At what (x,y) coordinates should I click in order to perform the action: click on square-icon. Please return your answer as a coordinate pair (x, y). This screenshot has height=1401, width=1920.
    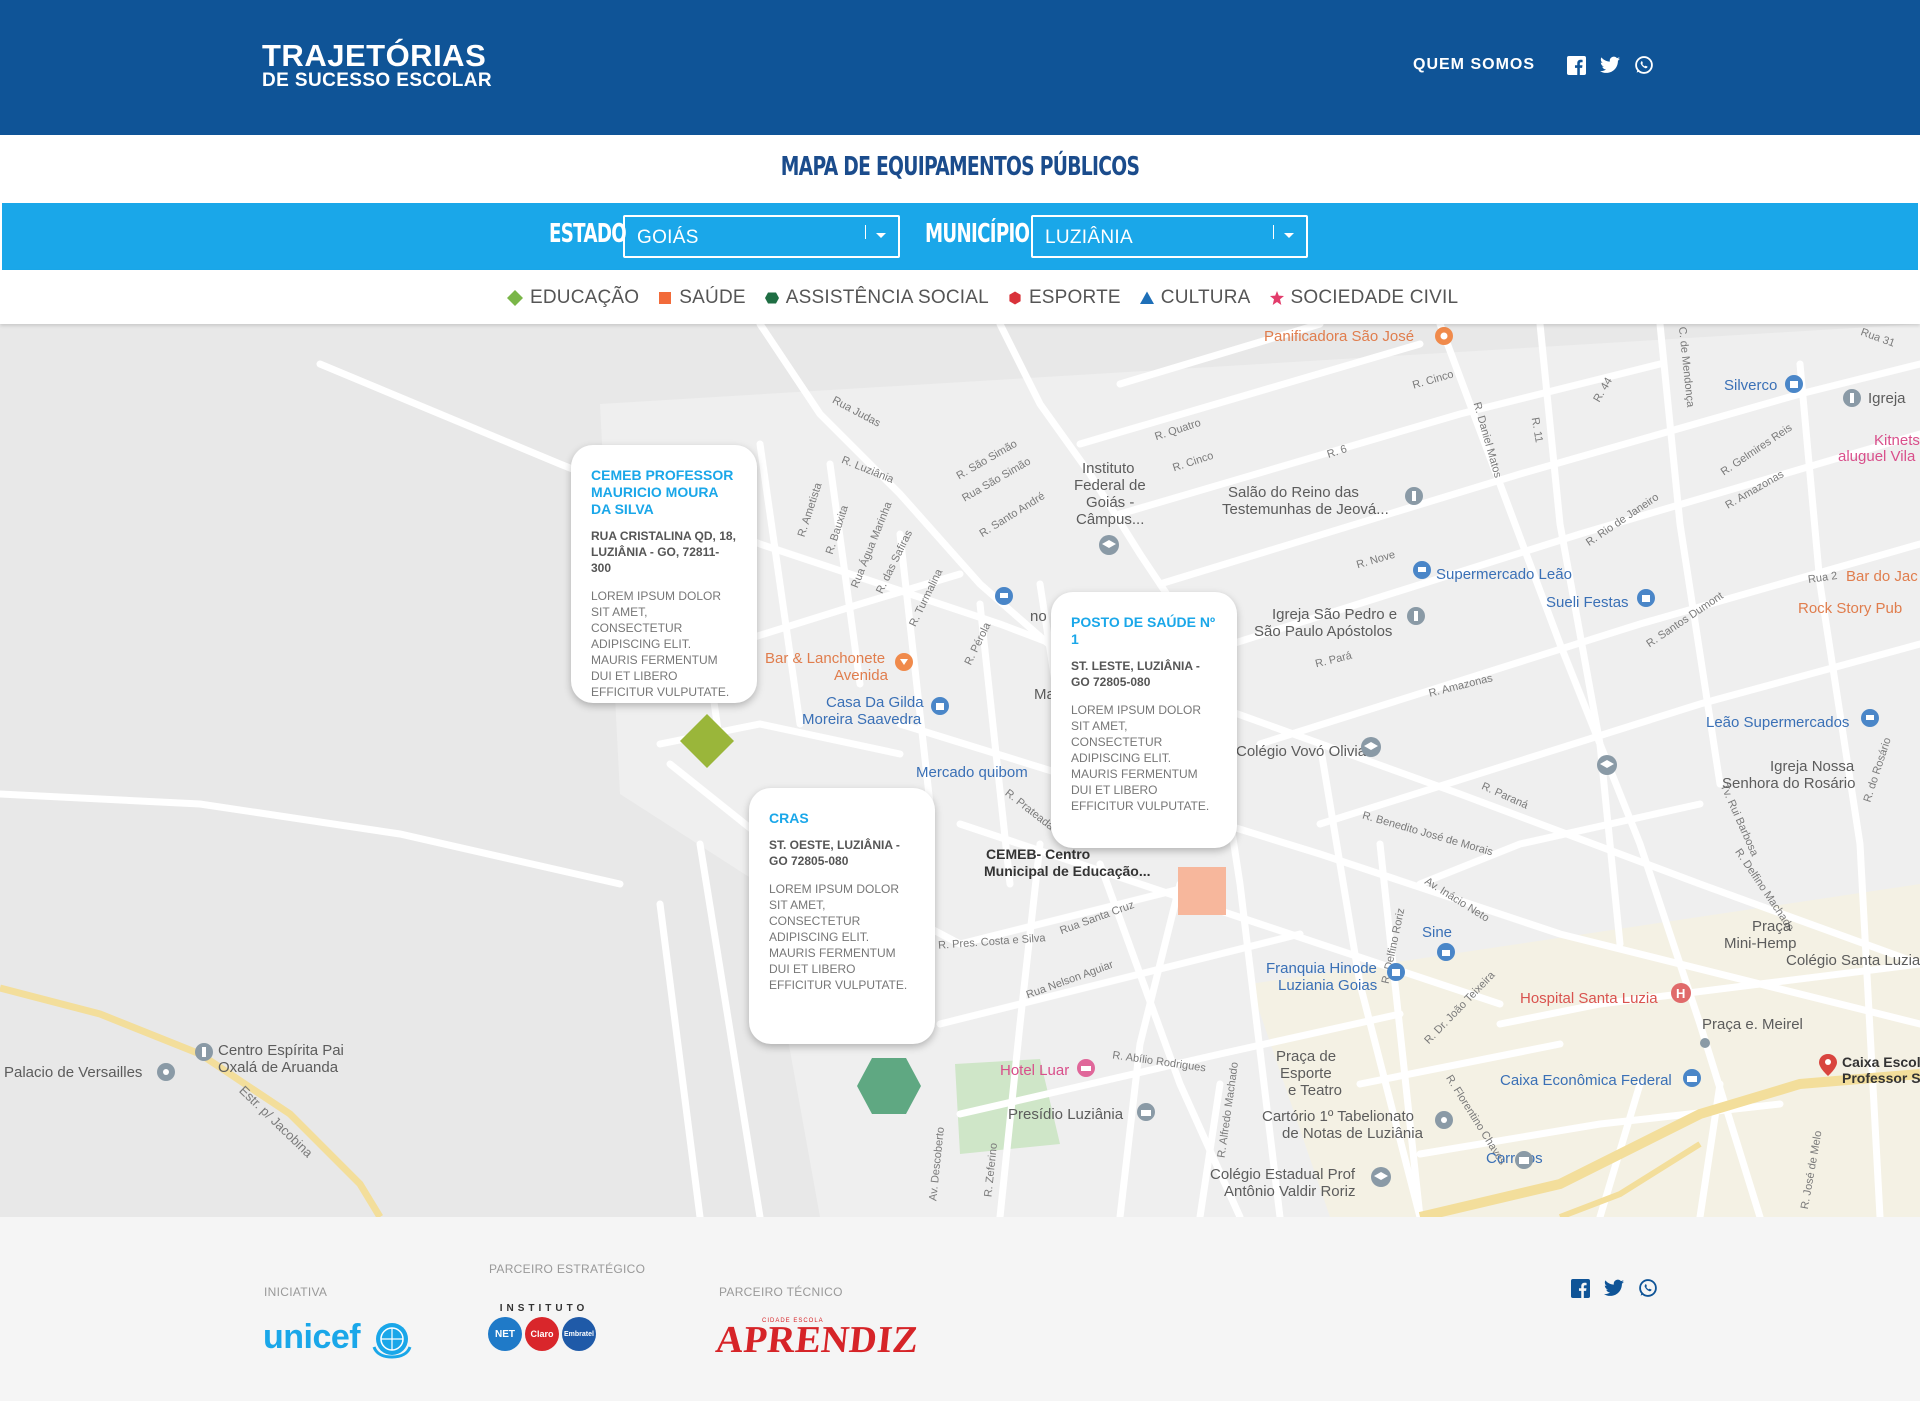
    Looking at the image, I should click on (665, 298).